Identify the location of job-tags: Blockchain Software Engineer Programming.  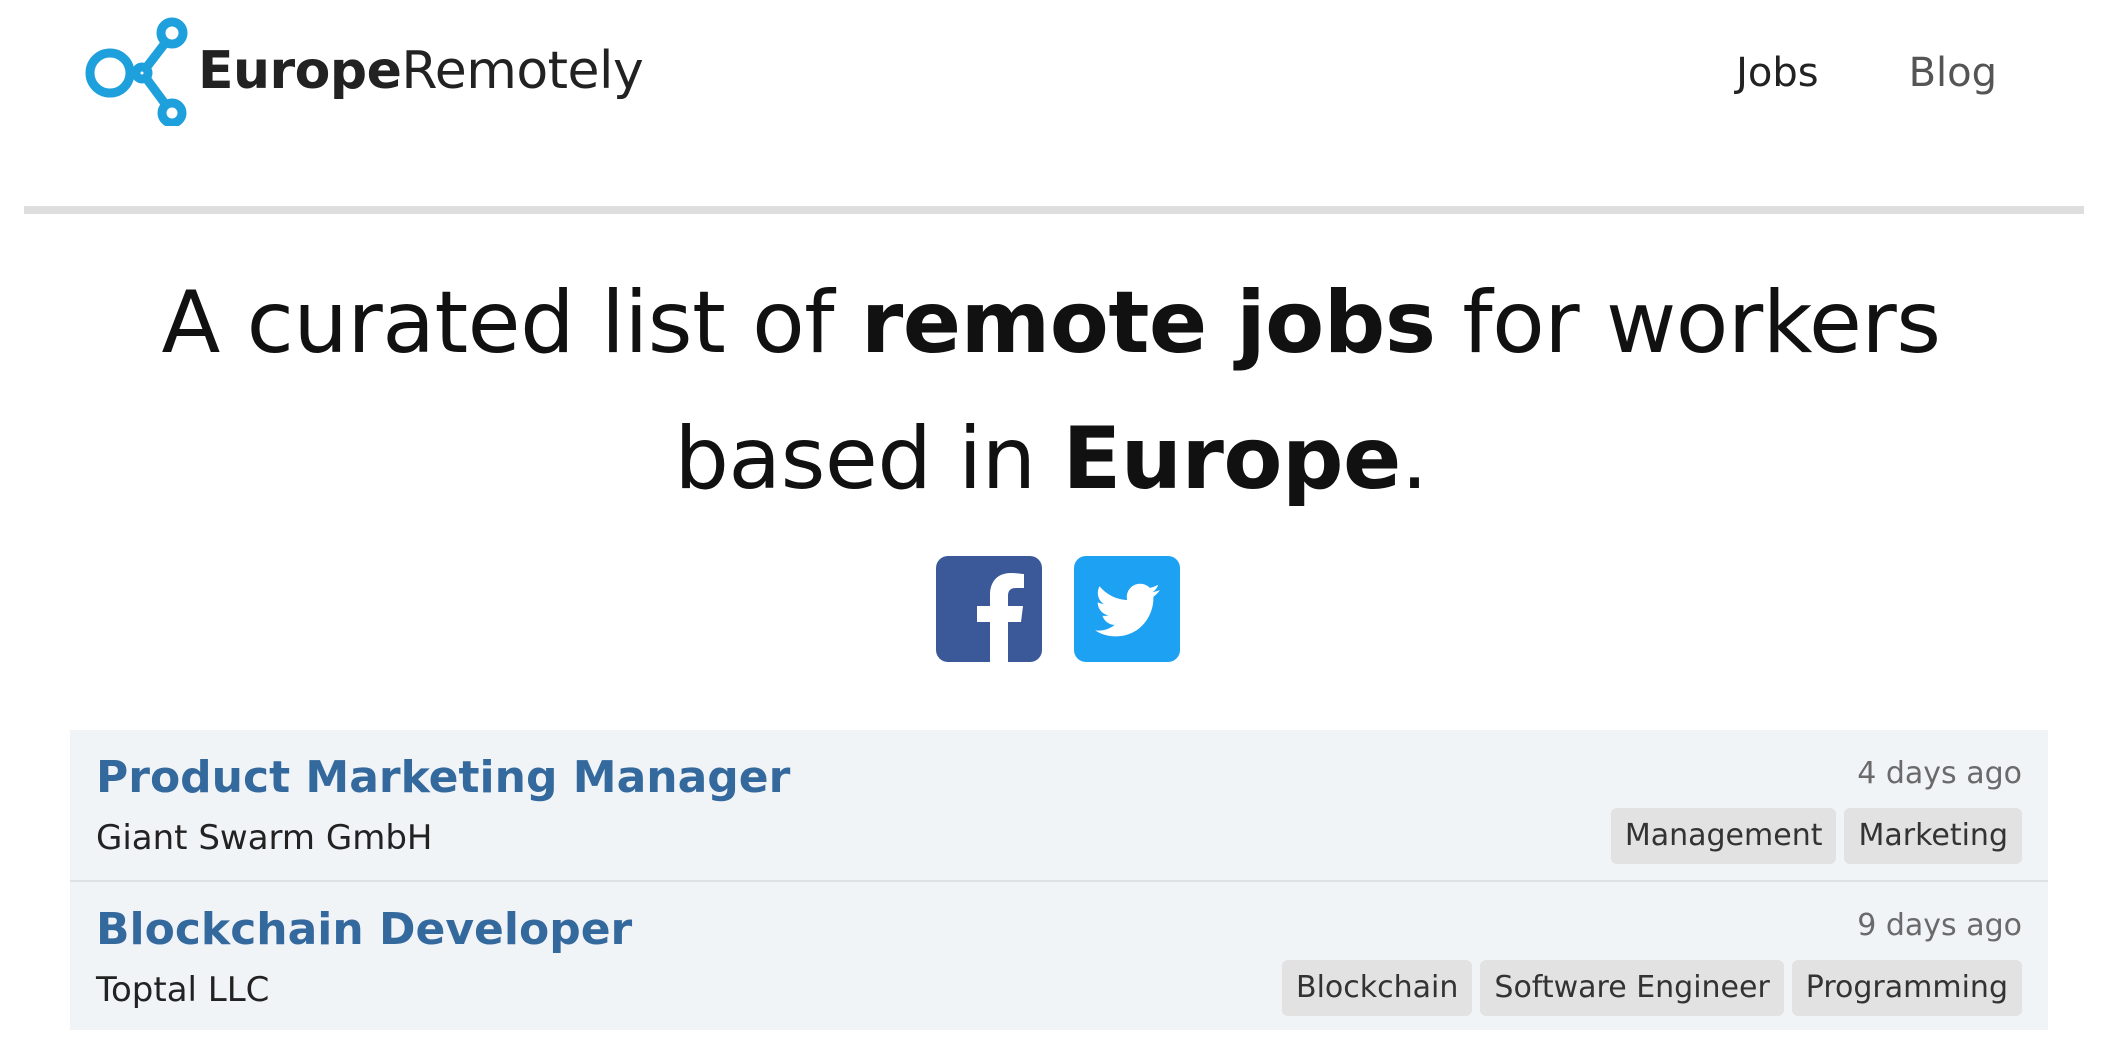
(1652, 988).